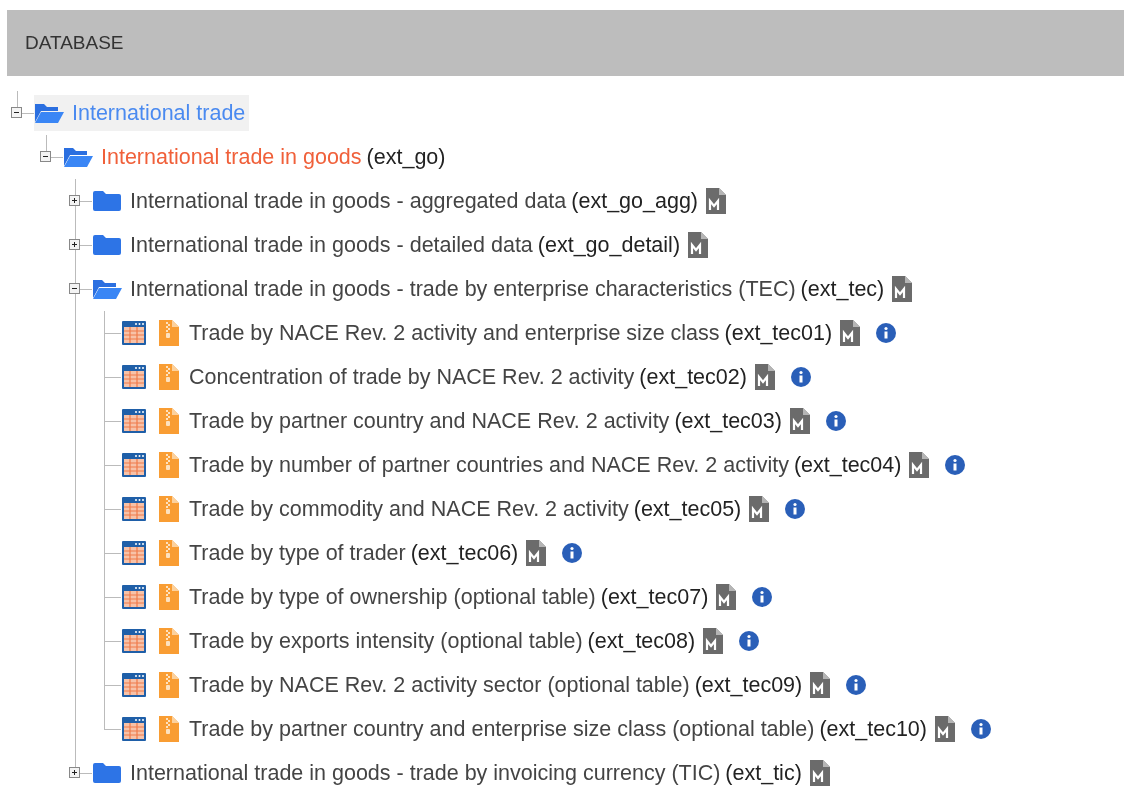  What do you see at coordinates (425, 773) in the screenshot?
I see `tree-item-label: International trade in goods - trade by invoicing currency (TIC)` at bounding box center [425, 773].